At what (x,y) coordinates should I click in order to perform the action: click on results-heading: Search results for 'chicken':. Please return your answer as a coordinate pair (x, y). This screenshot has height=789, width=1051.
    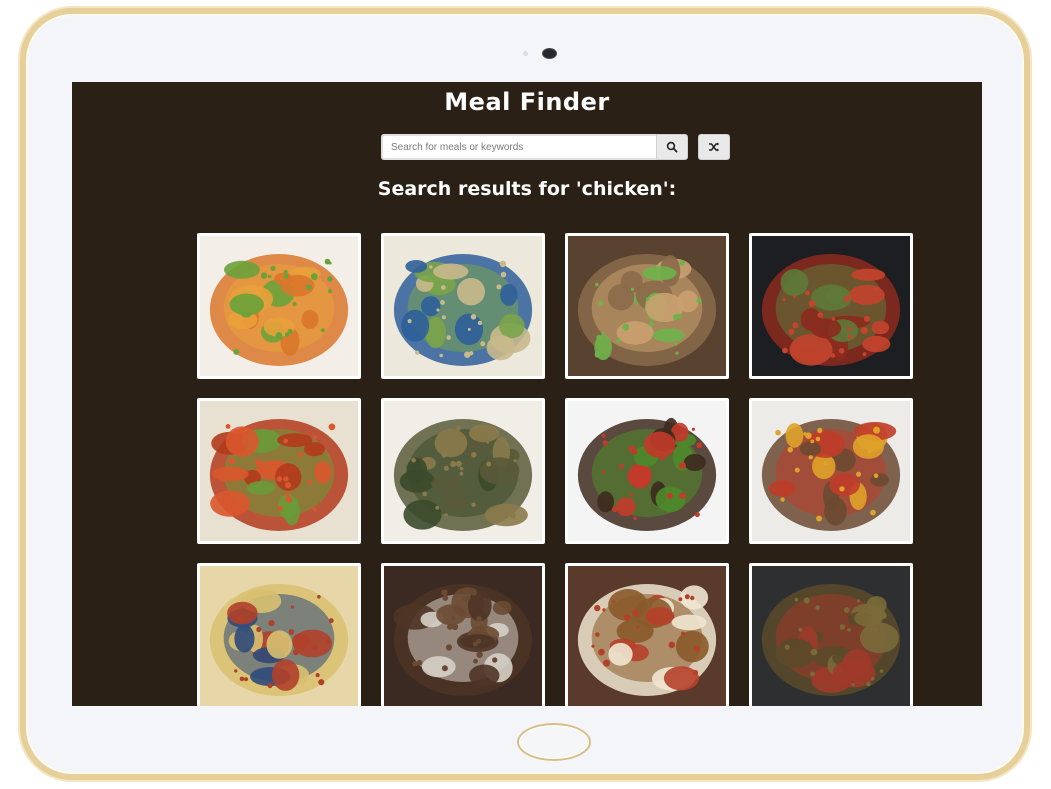
    Looking at the image, I should click on (527, 189).